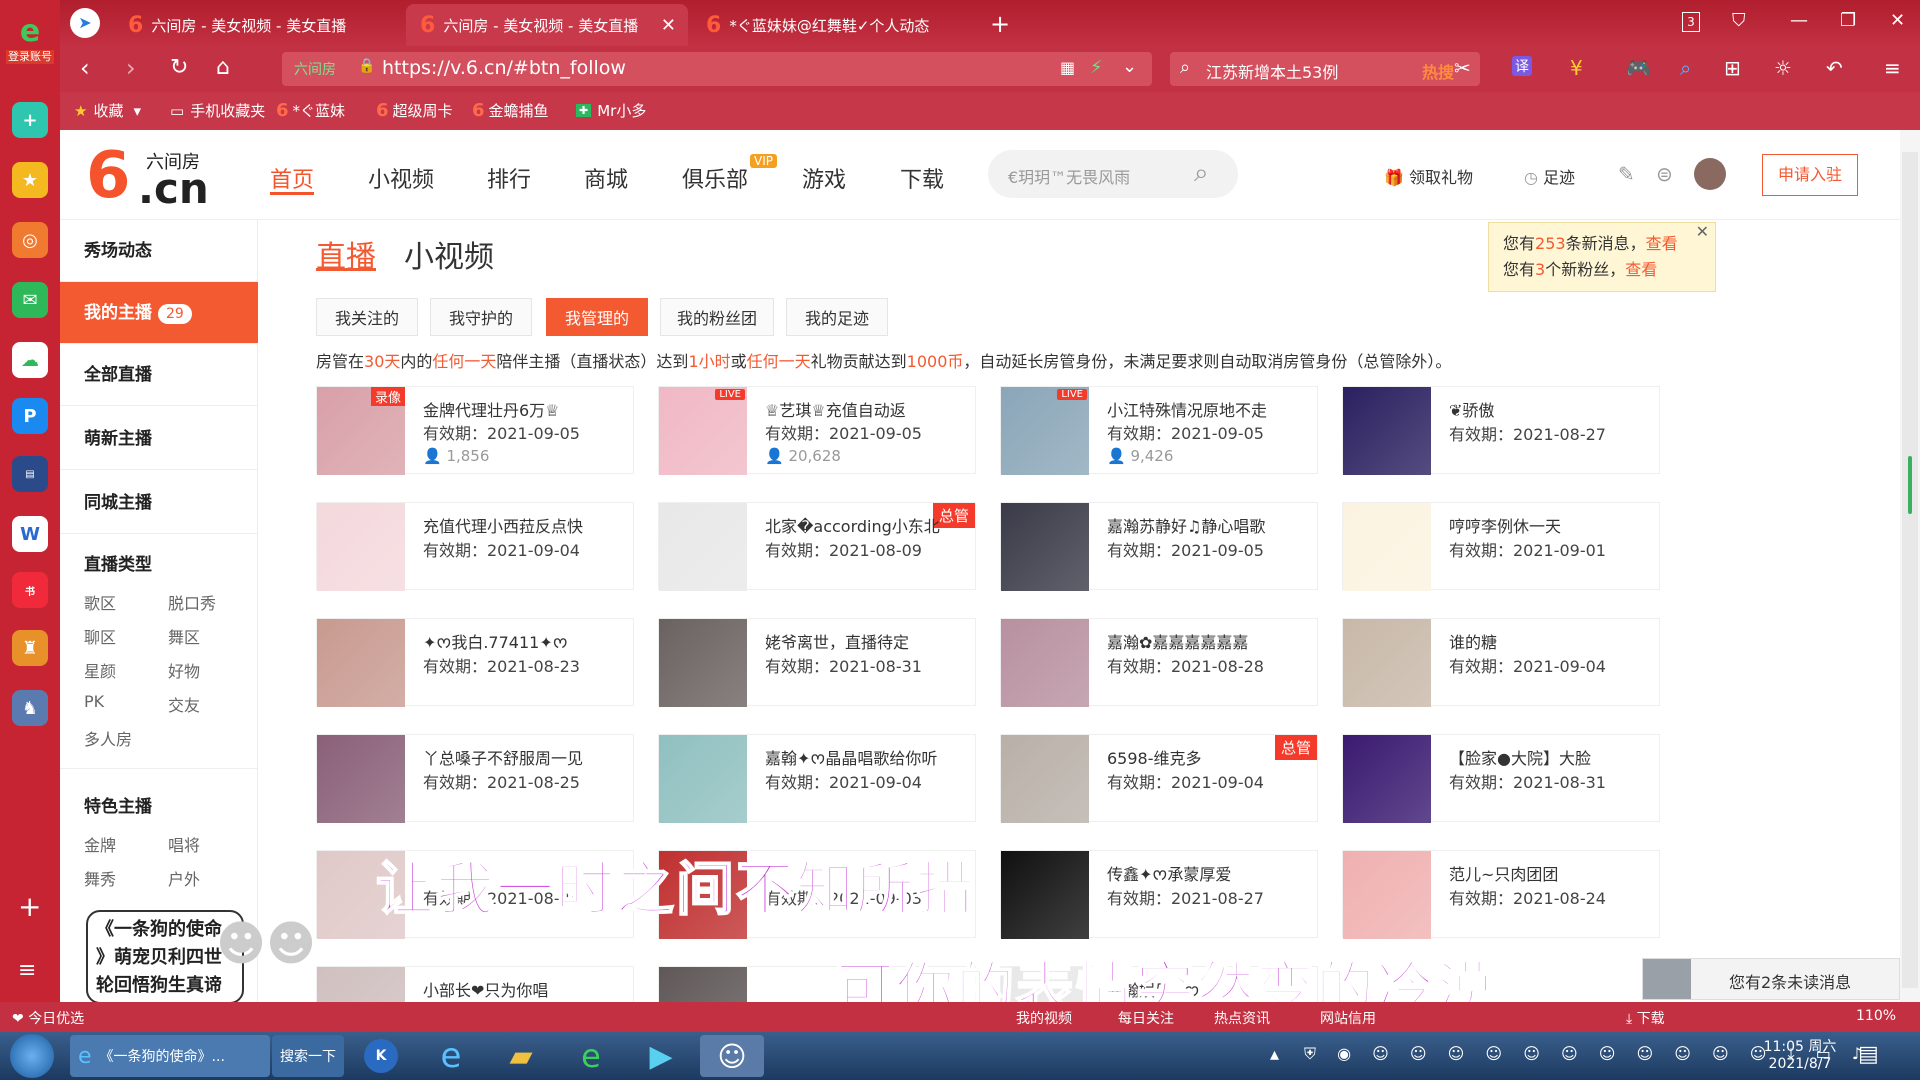  What do you see at coordinates (1910, 485) in the screenshot?
I see `scroll-thumb` at bounding box center [1910, 485].